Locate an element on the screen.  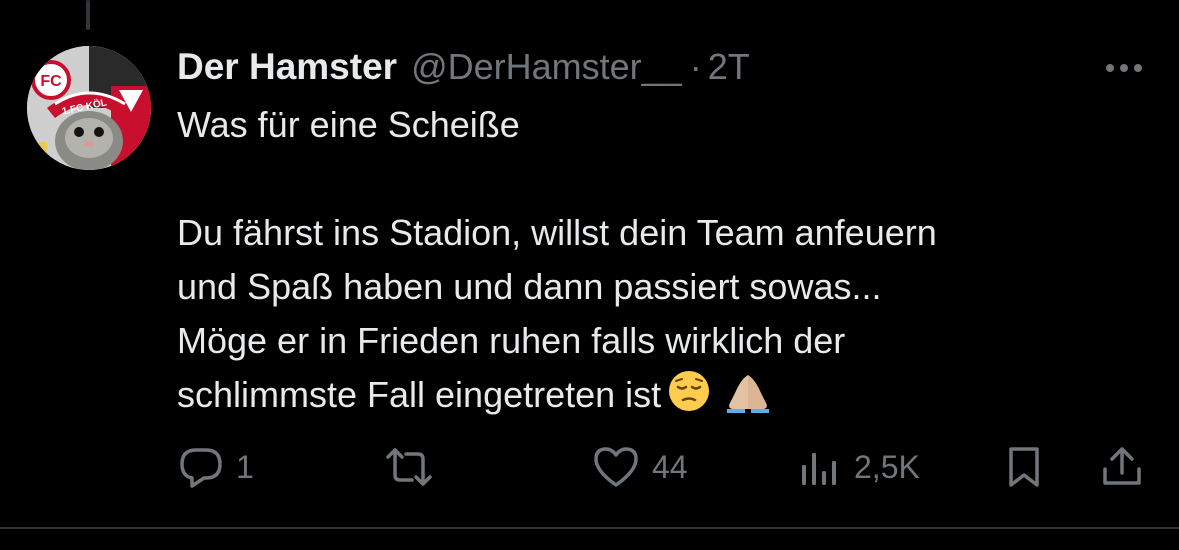
folded-hands-emoji is located at coordinates (748, 398).